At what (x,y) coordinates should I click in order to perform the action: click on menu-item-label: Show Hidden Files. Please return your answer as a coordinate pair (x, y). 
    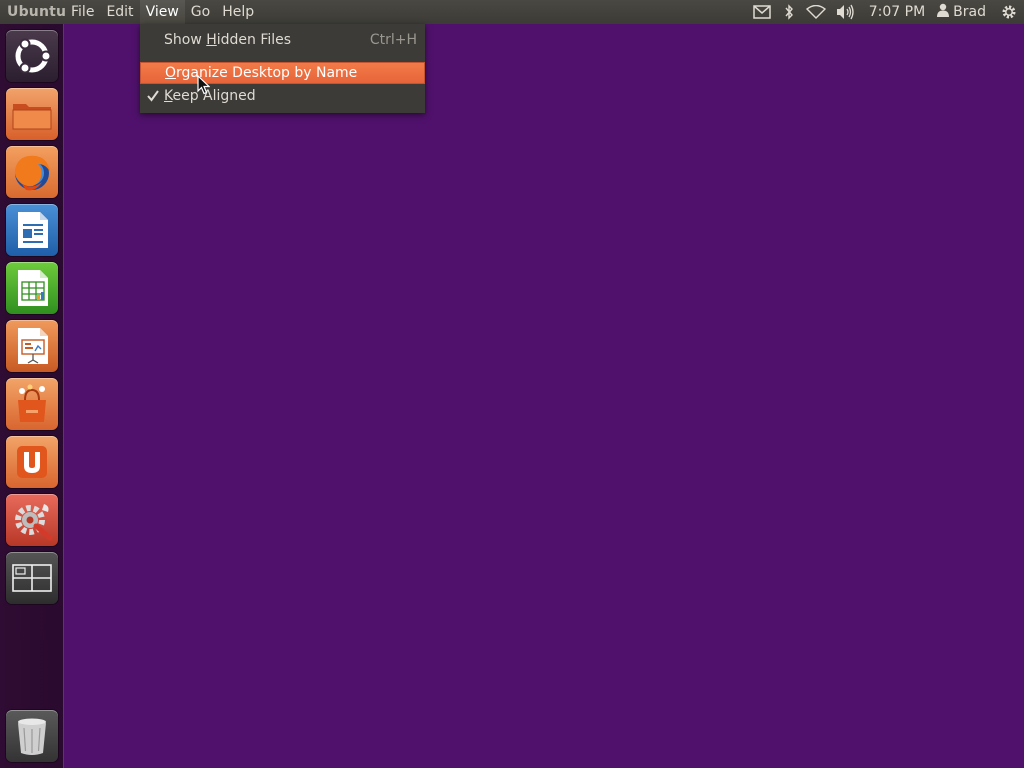
    Looking at the image, I should click on (228, 40).